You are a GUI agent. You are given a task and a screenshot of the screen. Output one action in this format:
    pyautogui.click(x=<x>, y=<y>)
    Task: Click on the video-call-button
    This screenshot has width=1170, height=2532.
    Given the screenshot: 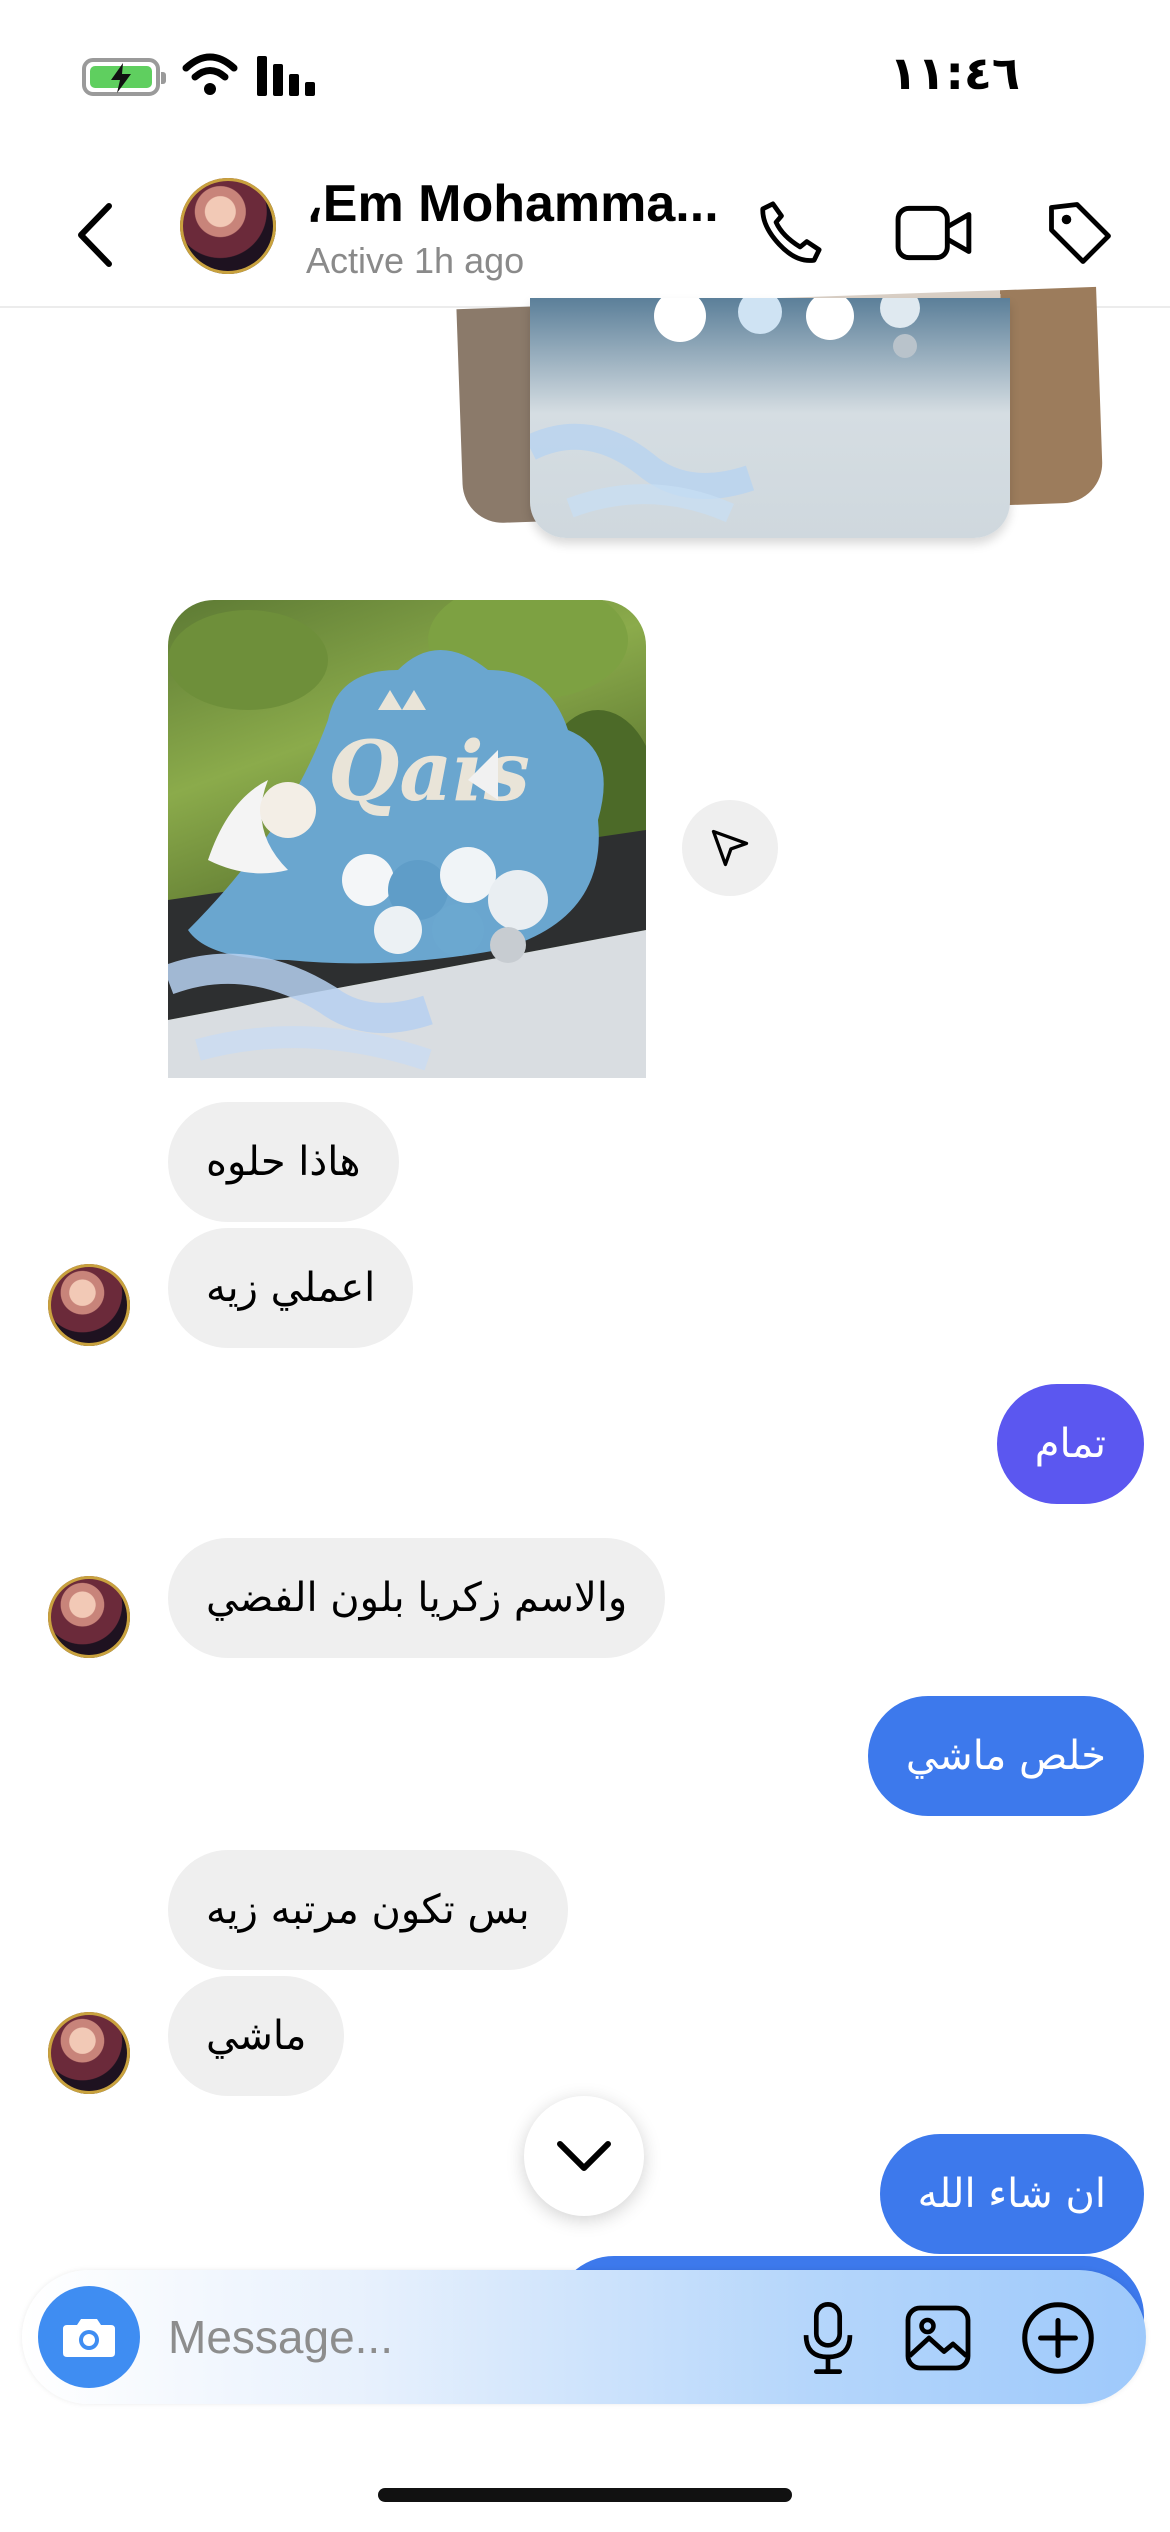 What is the action you would take?
    pyautogui.click(x=935, y=233)
    